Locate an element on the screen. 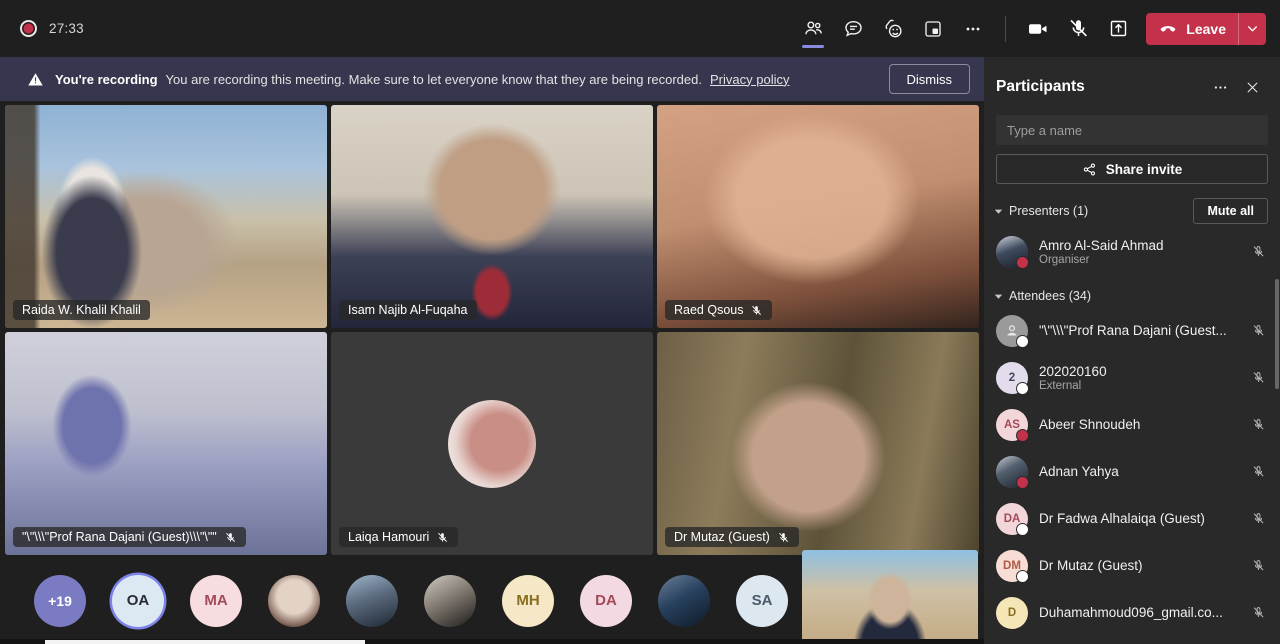 The height and width of the screenshot is (644, 1280). more-options-button is located at coordinates (973, 29).